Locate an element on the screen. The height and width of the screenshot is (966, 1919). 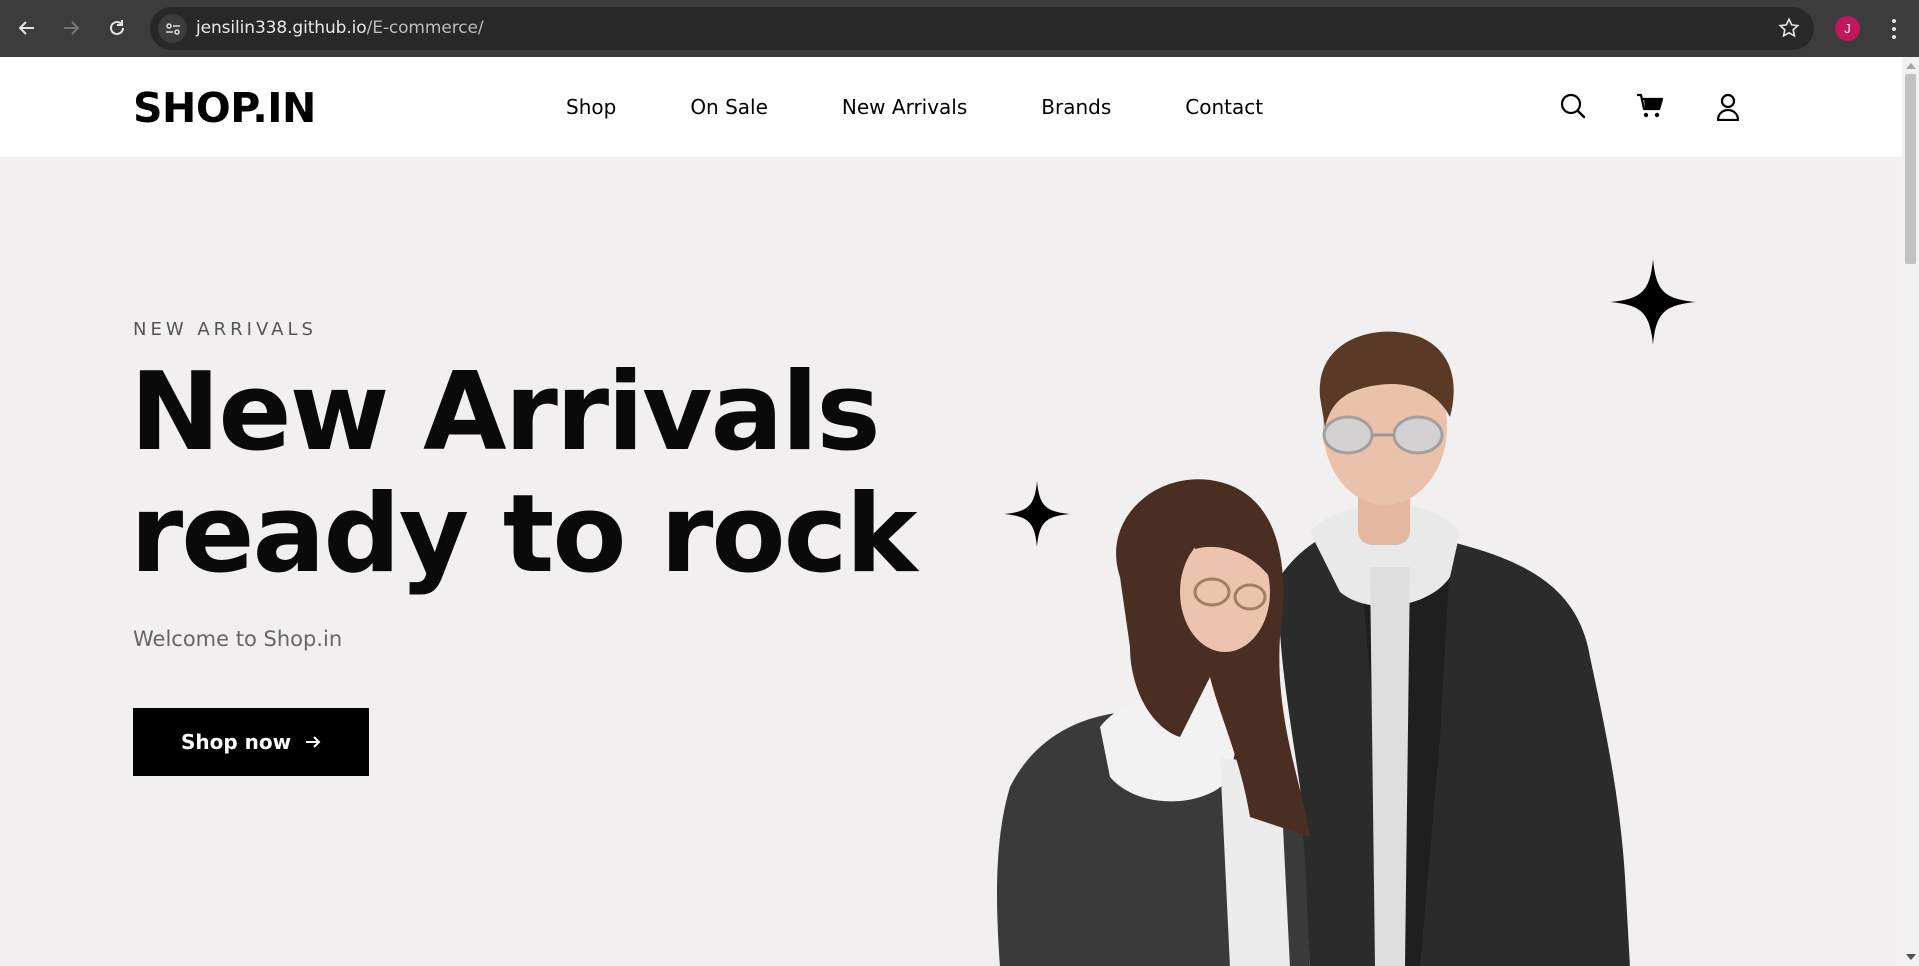
cart-icon is located at coordinates (1650, 108).